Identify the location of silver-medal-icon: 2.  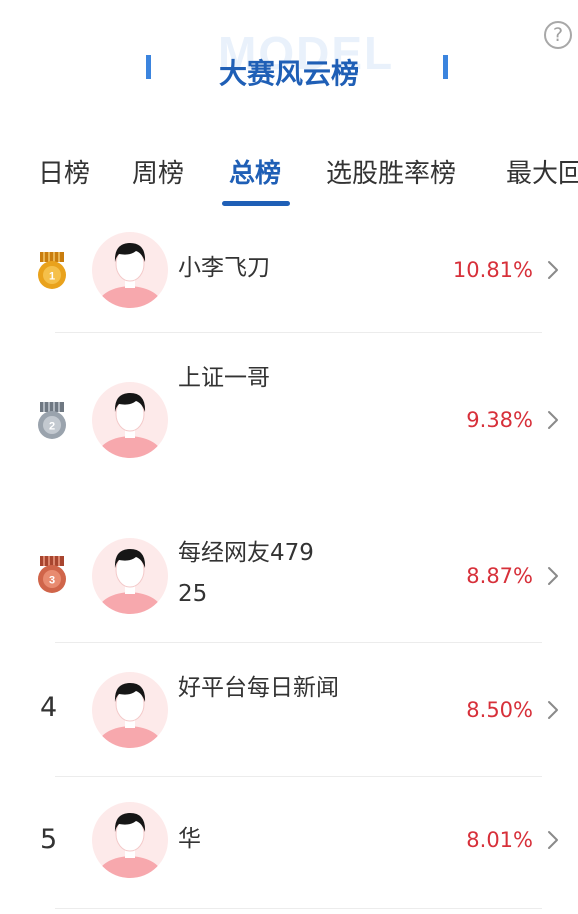
(52, 420).